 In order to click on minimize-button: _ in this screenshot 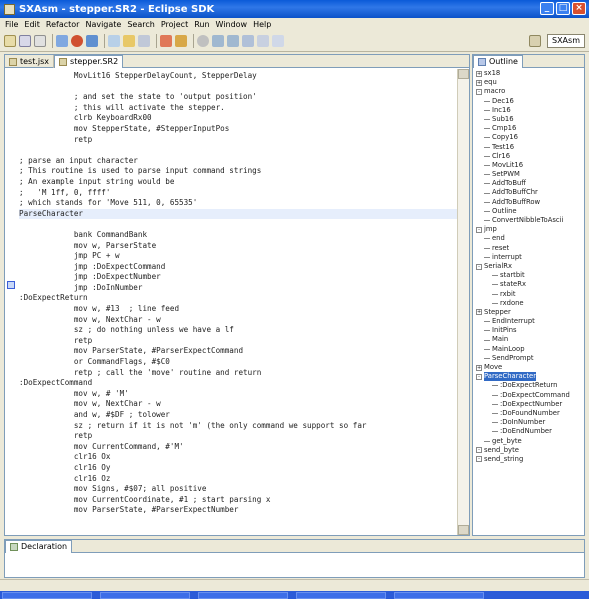, I will do `click(547, 8)`.